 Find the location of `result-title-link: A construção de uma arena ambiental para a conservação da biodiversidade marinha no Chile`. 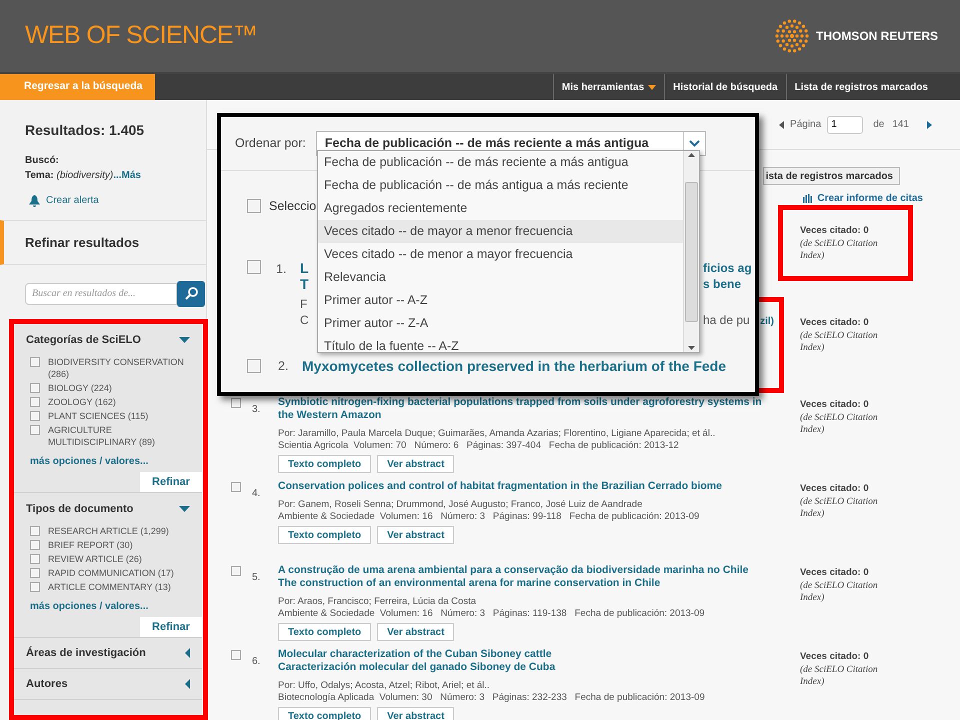

result-title-link: A construção de uma arena ambiental para a conservação da biodiversidade marinha no Chile is located at coordinates (526, 570).